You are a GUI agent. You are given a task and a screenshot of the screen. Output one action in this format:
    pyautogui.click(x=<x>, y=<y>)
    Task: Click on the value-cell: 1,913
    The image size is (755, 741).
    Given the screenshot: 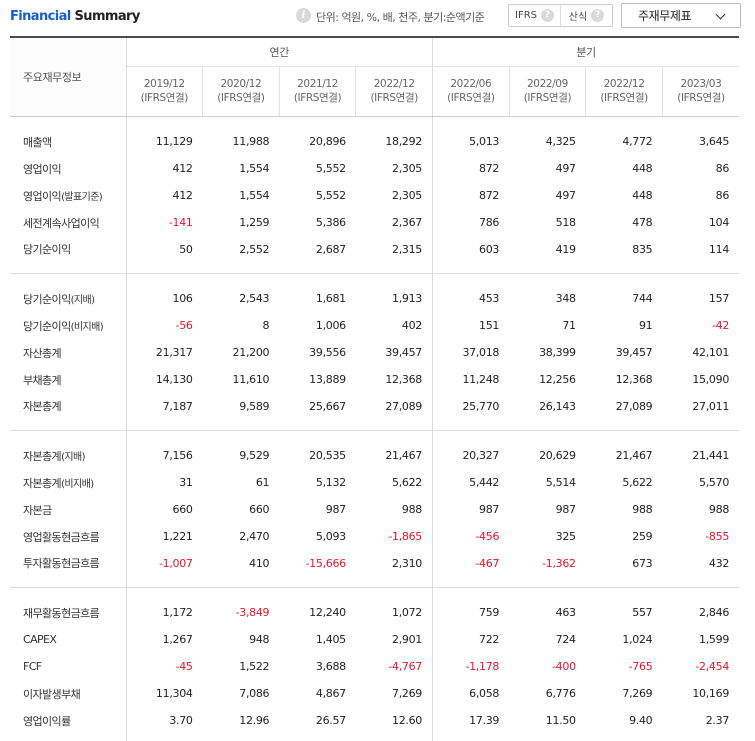 What is the action you would take?
    pyautogui.click(x=394, y=292)
    